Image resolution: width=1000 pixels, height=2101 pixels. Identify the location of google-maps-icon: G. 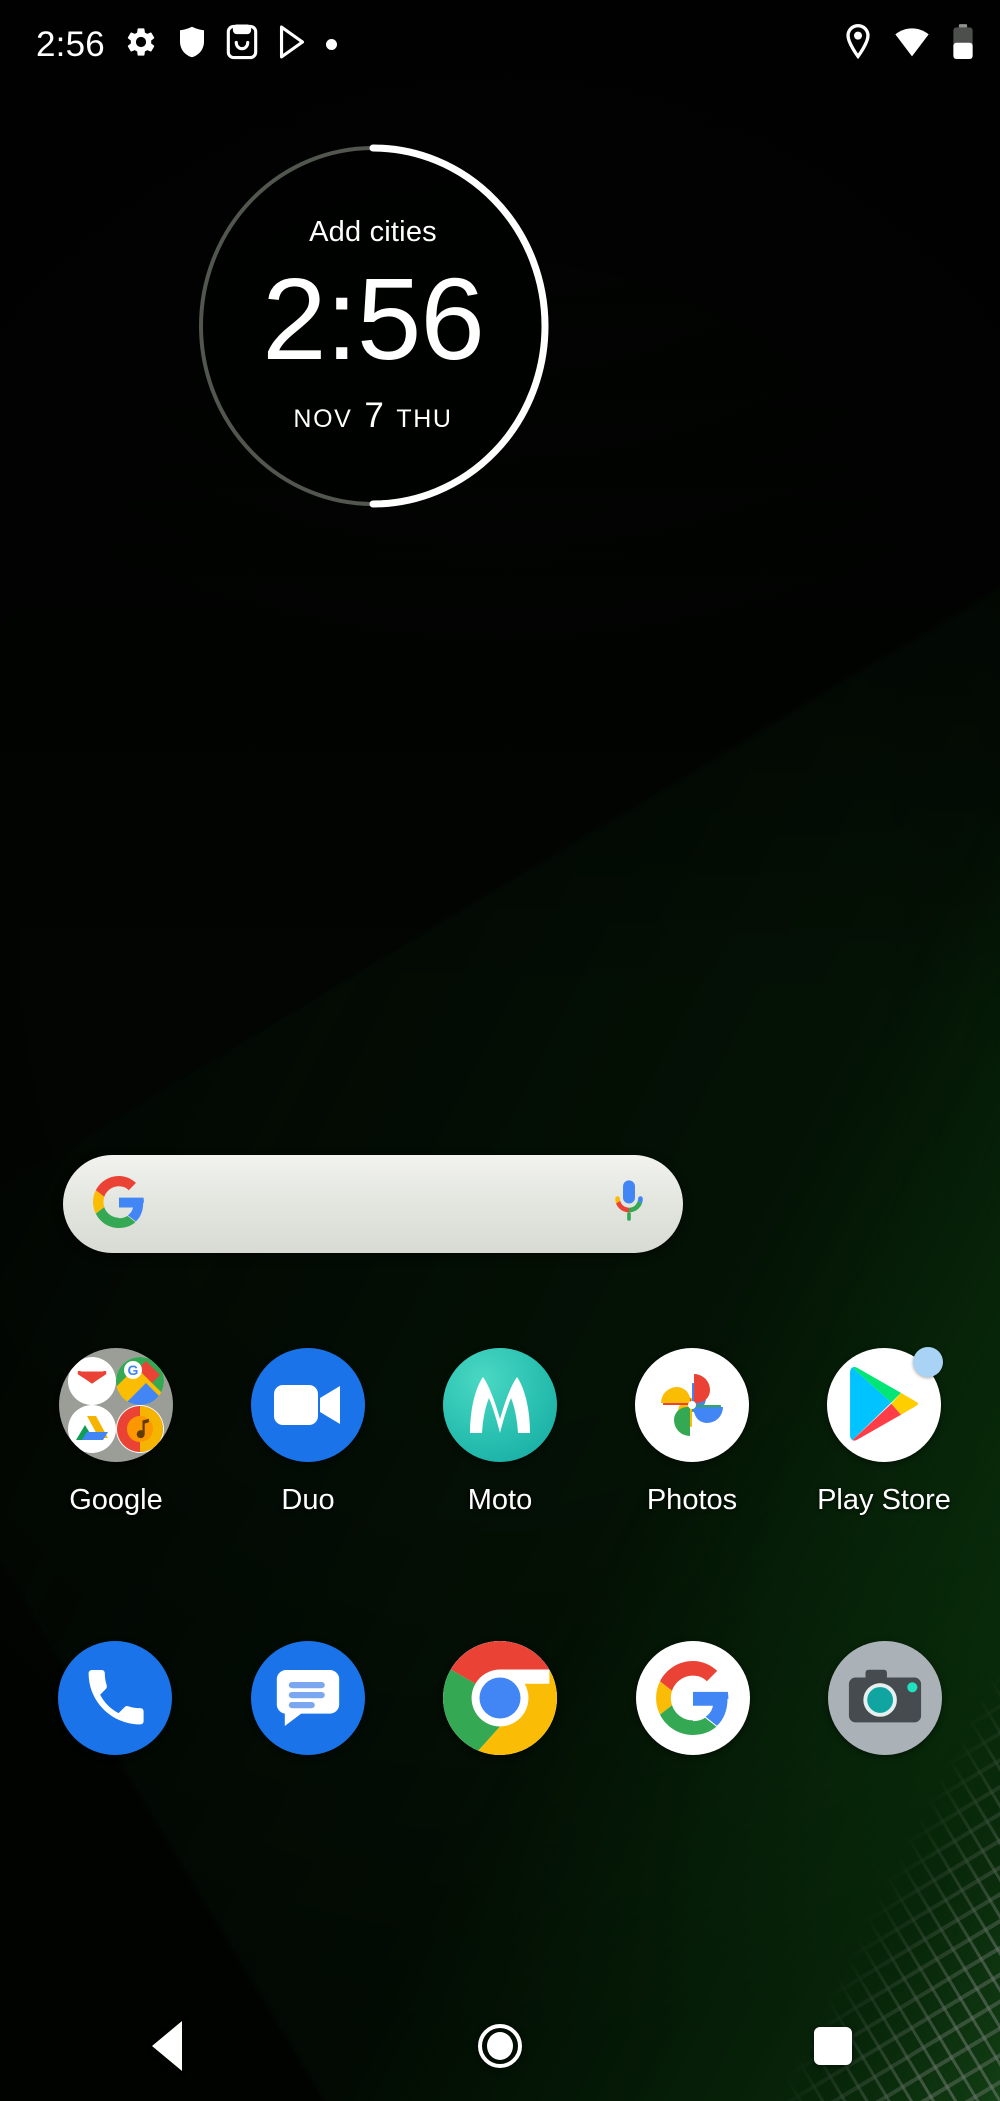
(140, 1381).